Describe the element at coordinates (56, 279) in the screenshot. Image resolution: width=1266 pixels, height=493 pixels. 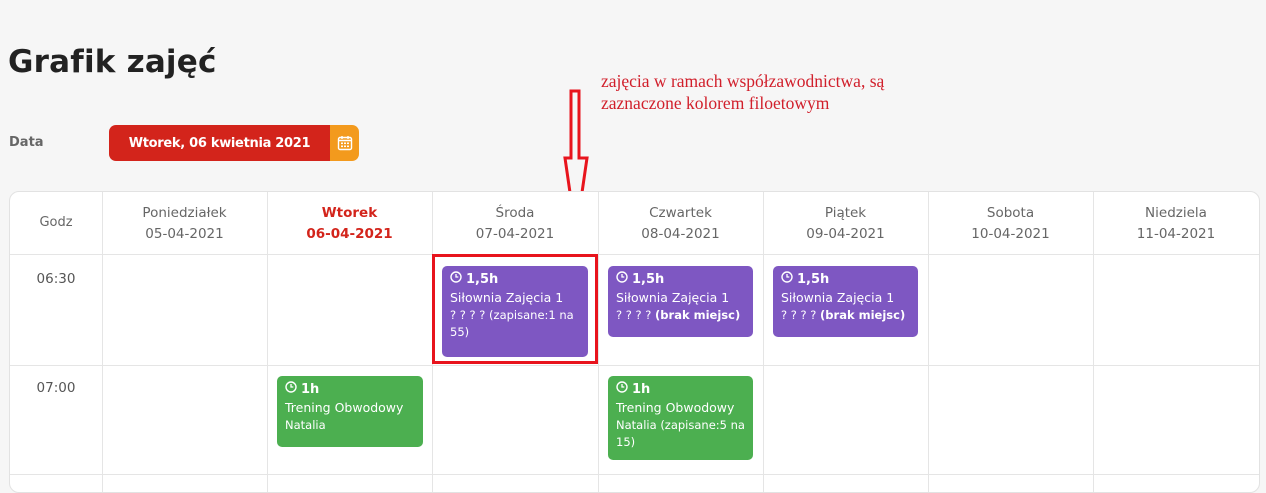
I see `time-label: 06:30` at that location.